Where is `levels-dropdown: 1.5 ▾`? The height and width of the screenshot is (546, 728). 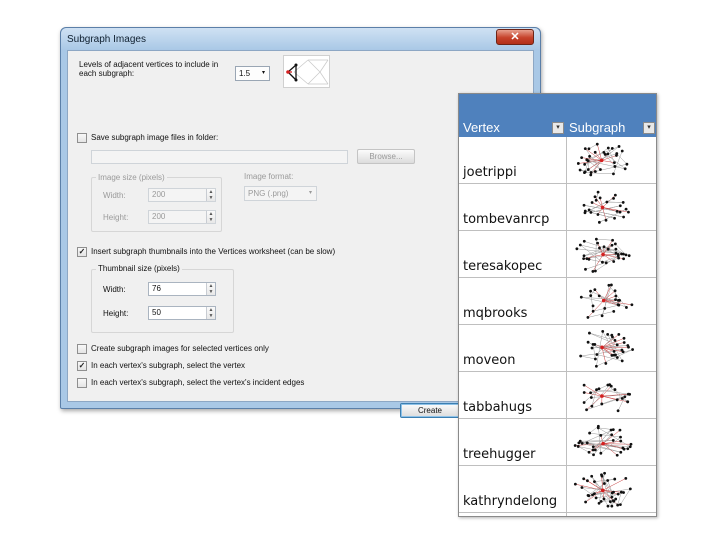
levels-dropdown: 1.5 ▾ is located at coordinates (252, 73).